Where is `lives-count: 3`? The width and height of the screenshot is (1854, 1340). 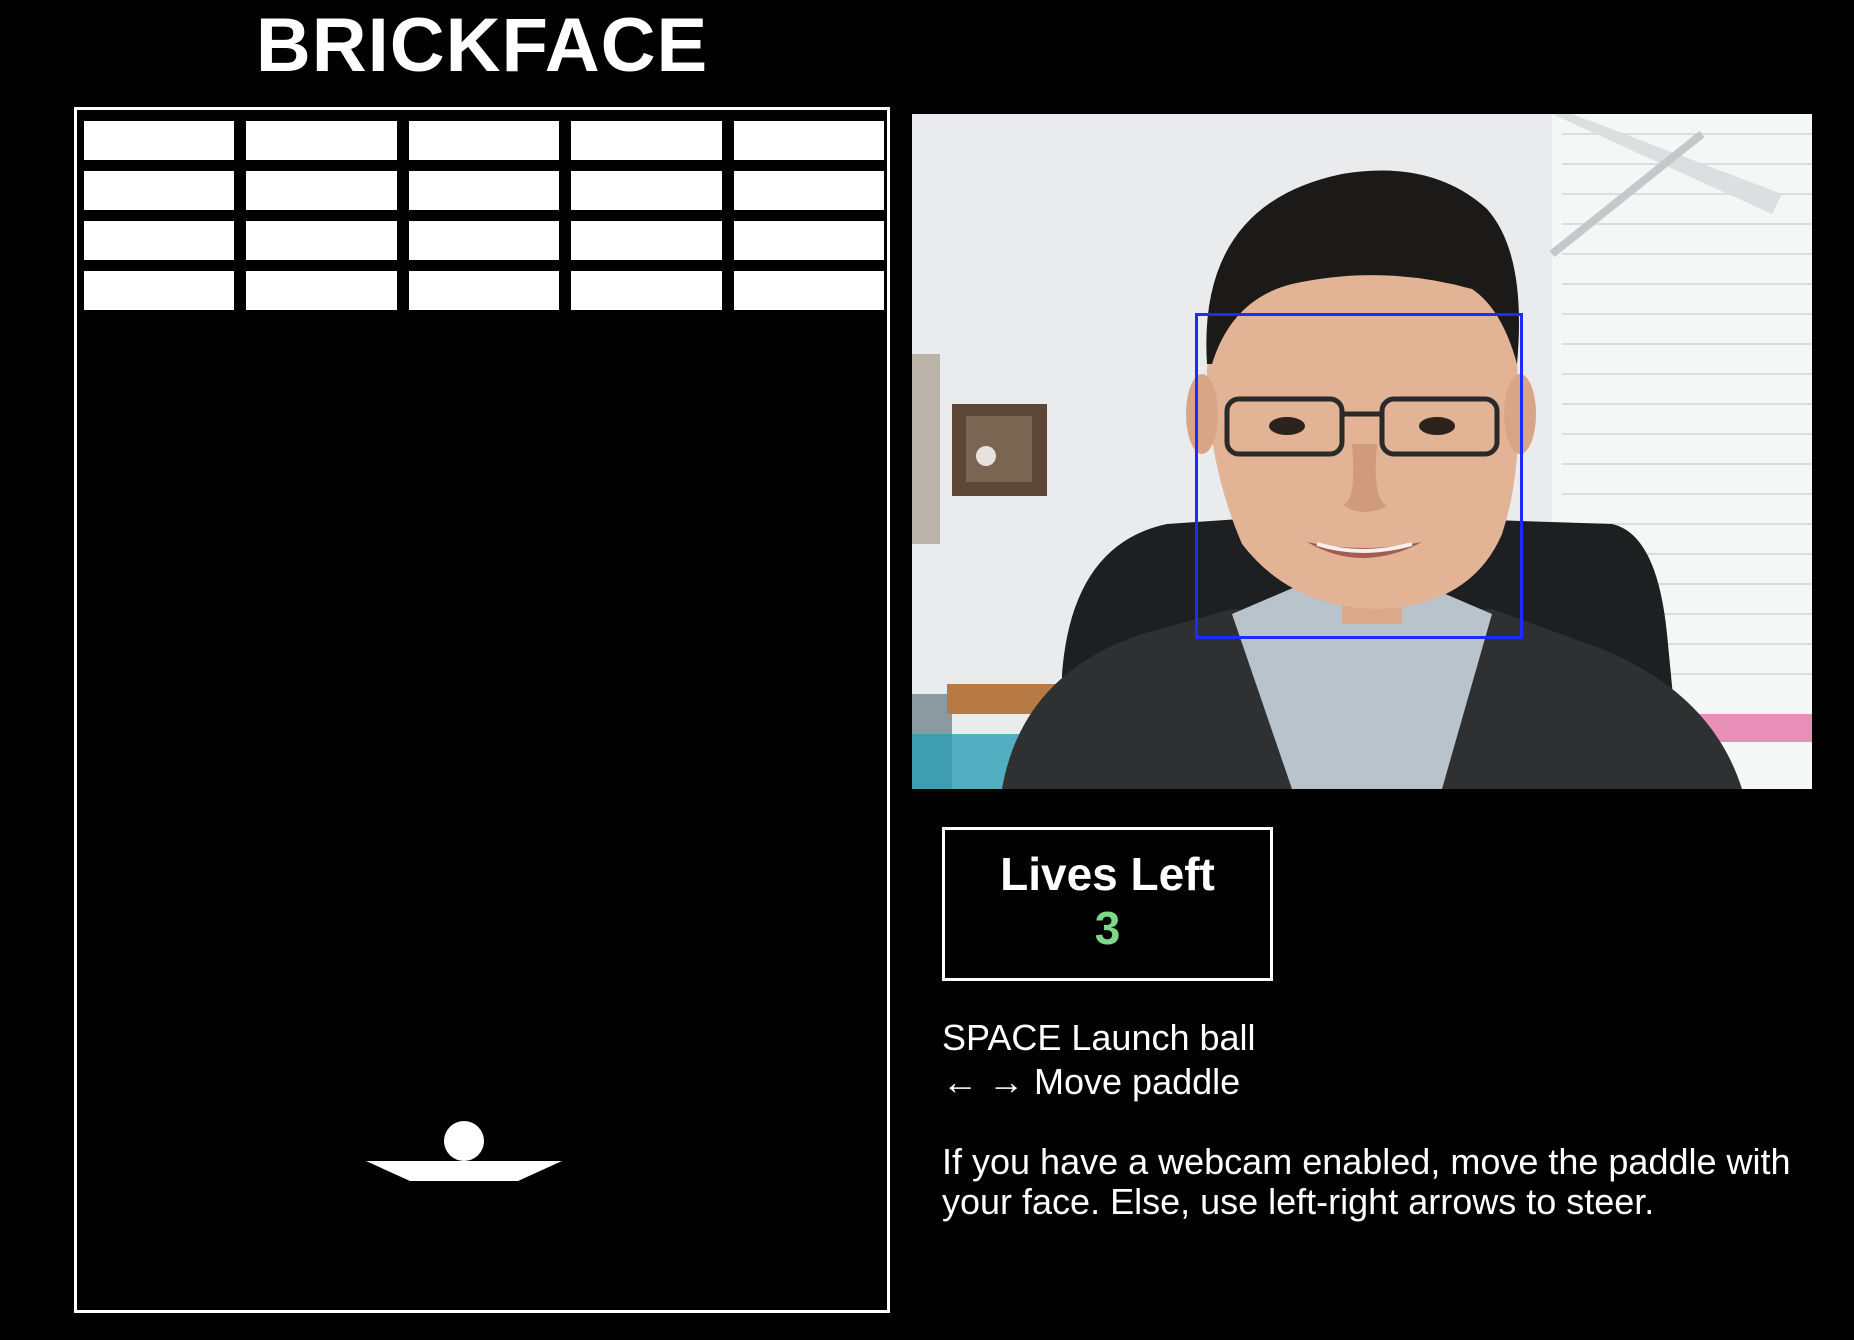 lives-count: 3 is located at coordinates (1107, 928).